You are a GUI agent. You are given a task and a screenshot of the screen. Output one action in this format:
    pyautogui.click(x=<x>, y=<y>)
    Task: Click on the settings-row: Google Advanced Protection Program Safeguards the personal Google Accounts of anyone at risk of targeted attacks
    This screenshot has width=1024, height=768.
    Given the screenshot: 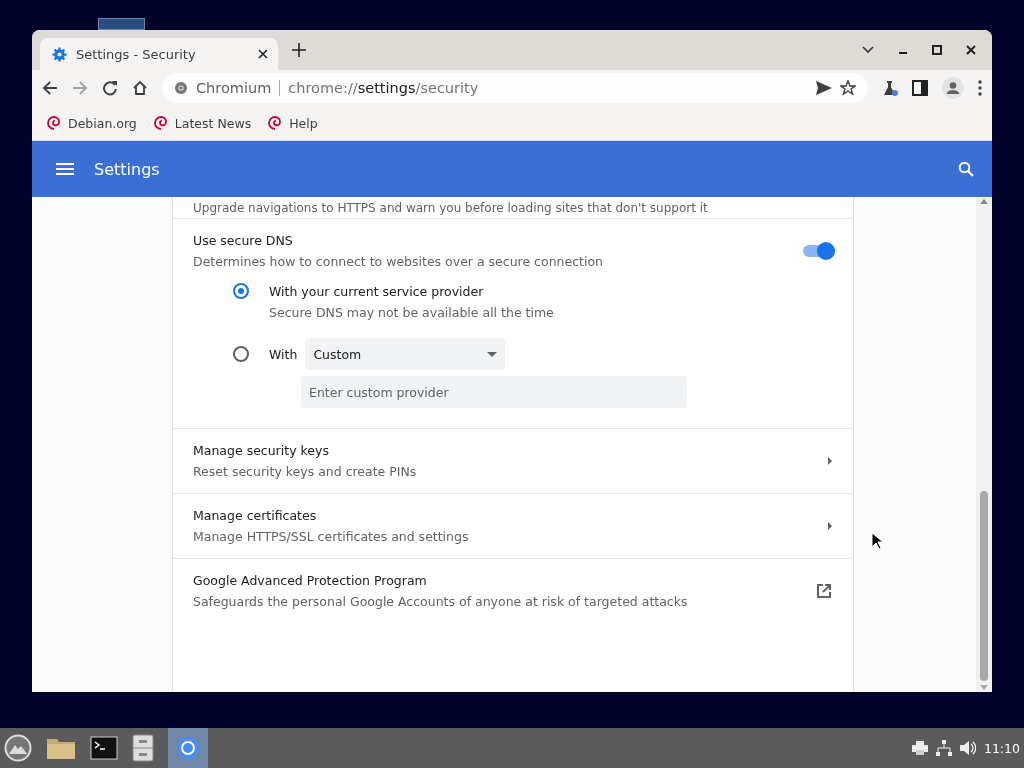 What is the action you would take?
    pyautogui.click(x=513, y=591)
    